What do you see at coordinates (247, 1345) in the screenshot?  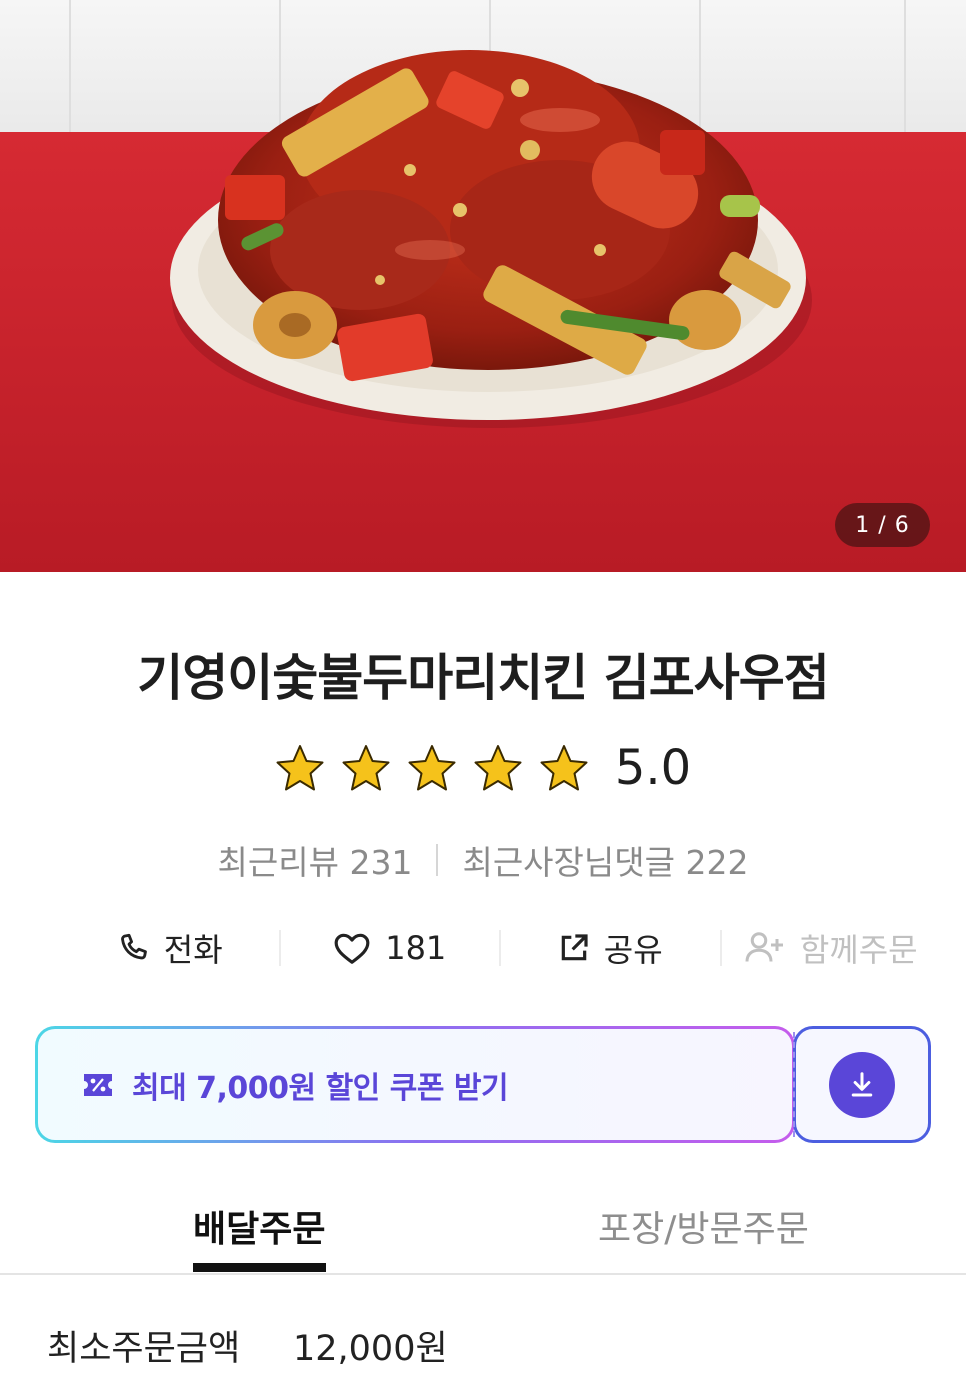 I see `min-order-row: 최소주문금액 12,000원` at bounding box center [247, 1345].